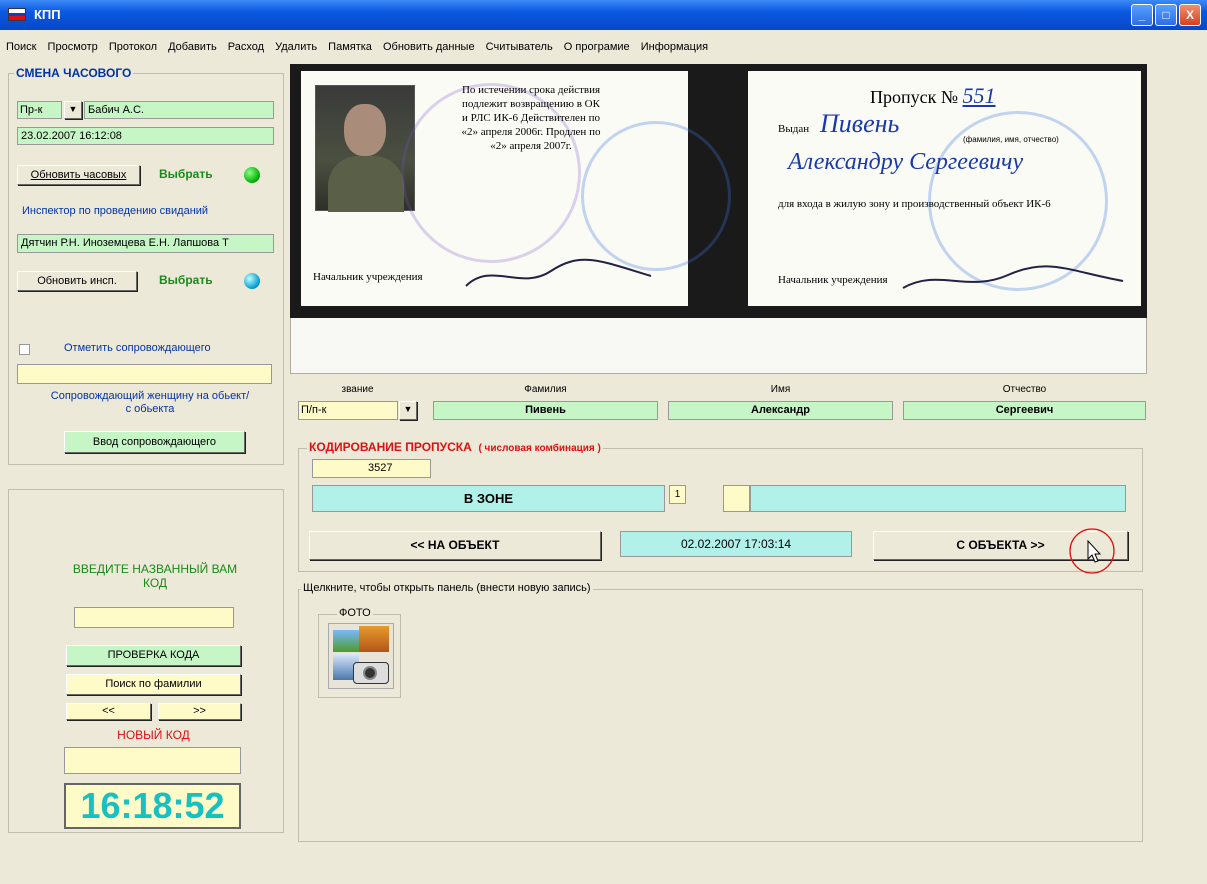  Describe the element at coordinates (153, 735) in the screenshot. I see `new-code-label: НОВЫЙ КОД` at that location.